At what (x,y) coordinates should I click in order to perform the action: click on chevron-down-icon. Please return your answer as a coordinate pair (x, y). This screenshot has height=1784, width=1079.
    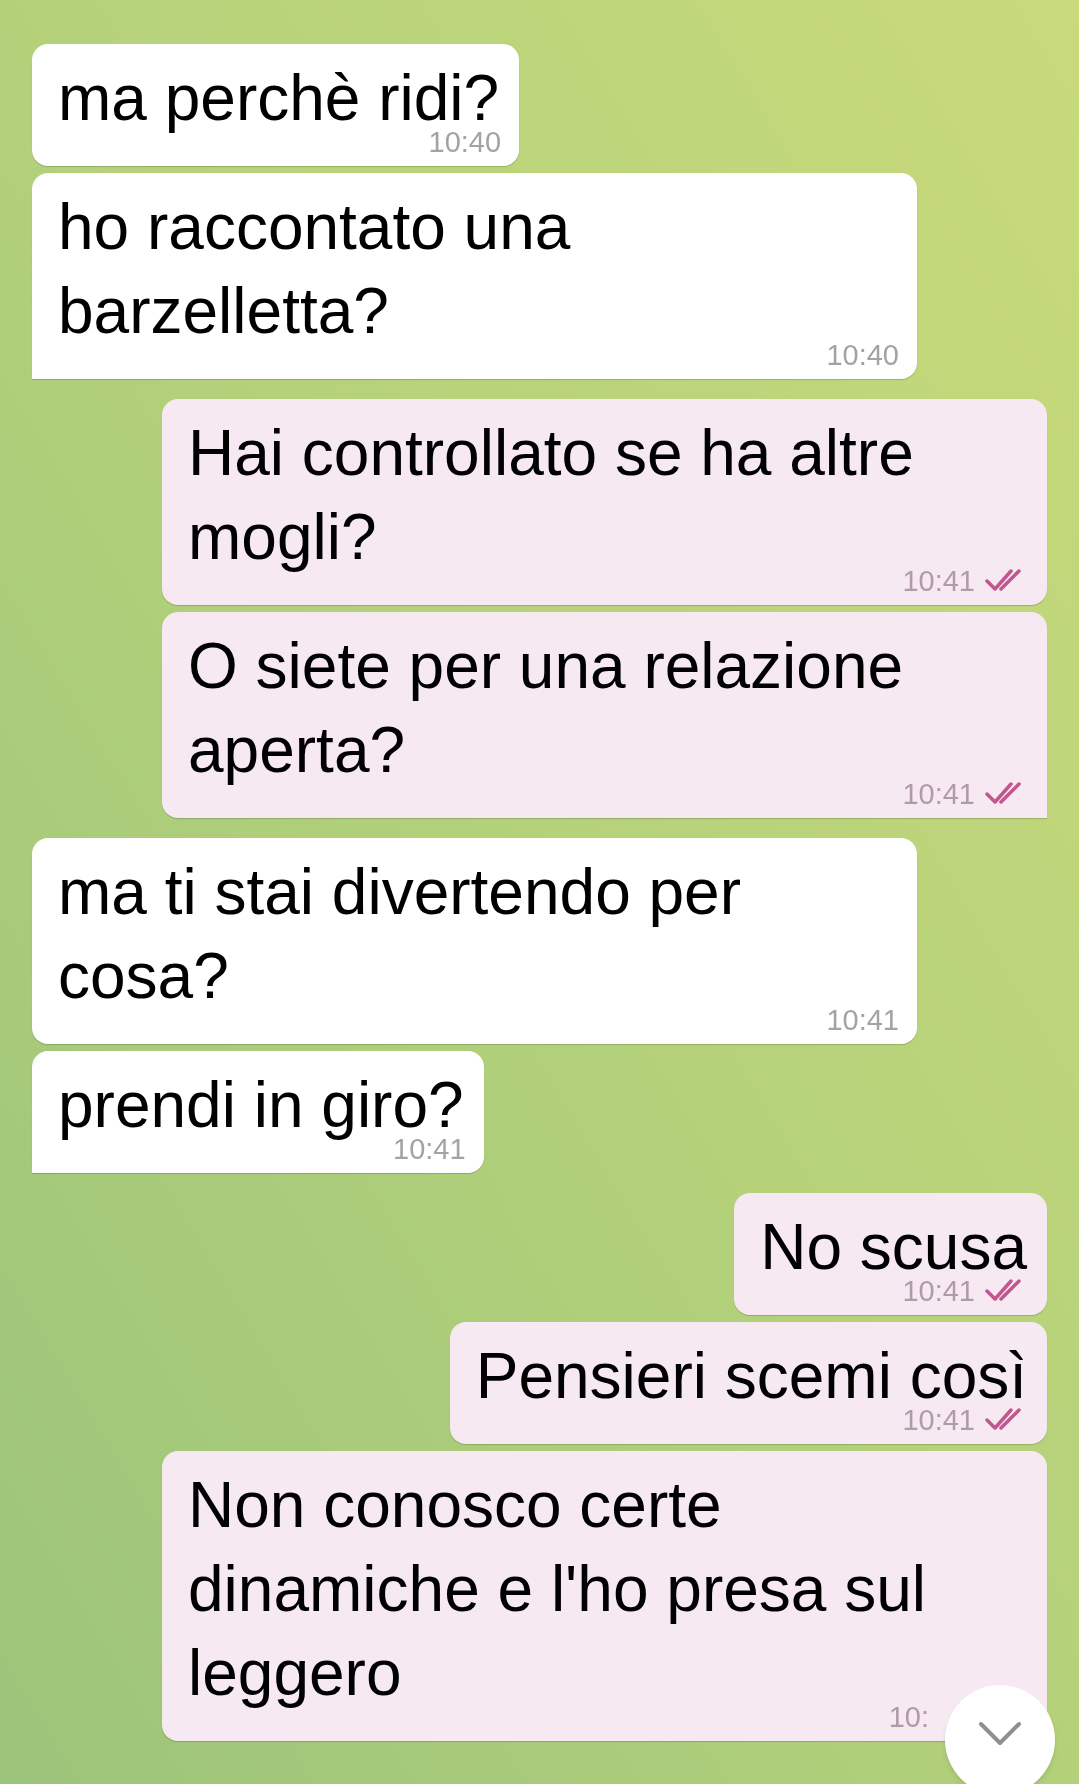
    Looking at the image, I should click on (1000, 1734).